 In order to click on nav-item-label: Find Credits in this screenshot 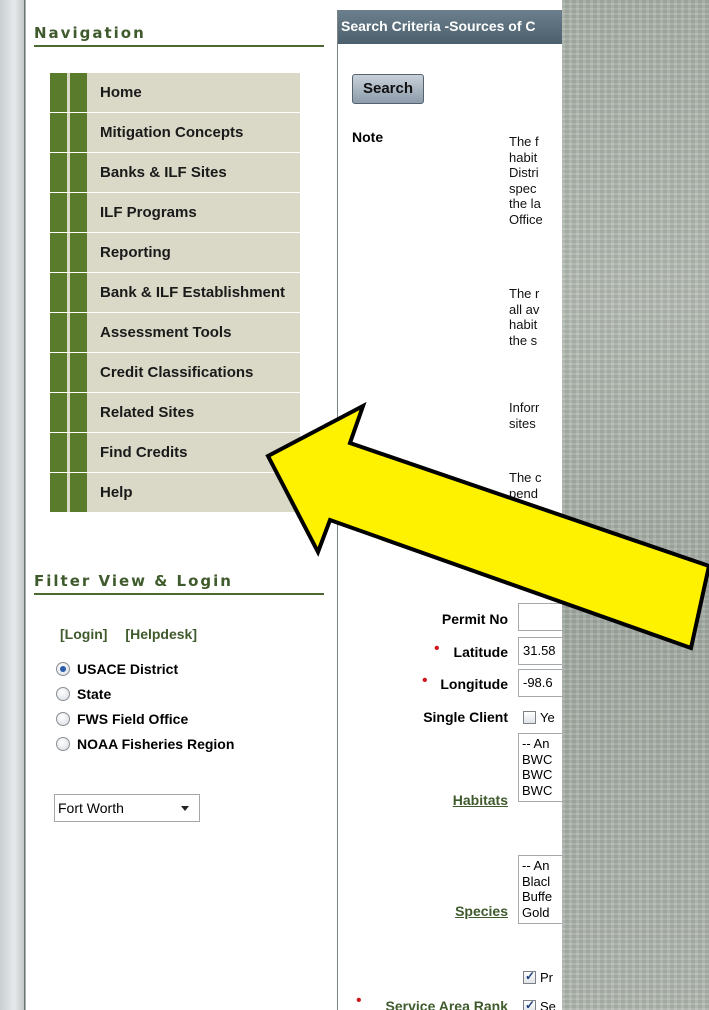, I will do `click(144, 452)`.